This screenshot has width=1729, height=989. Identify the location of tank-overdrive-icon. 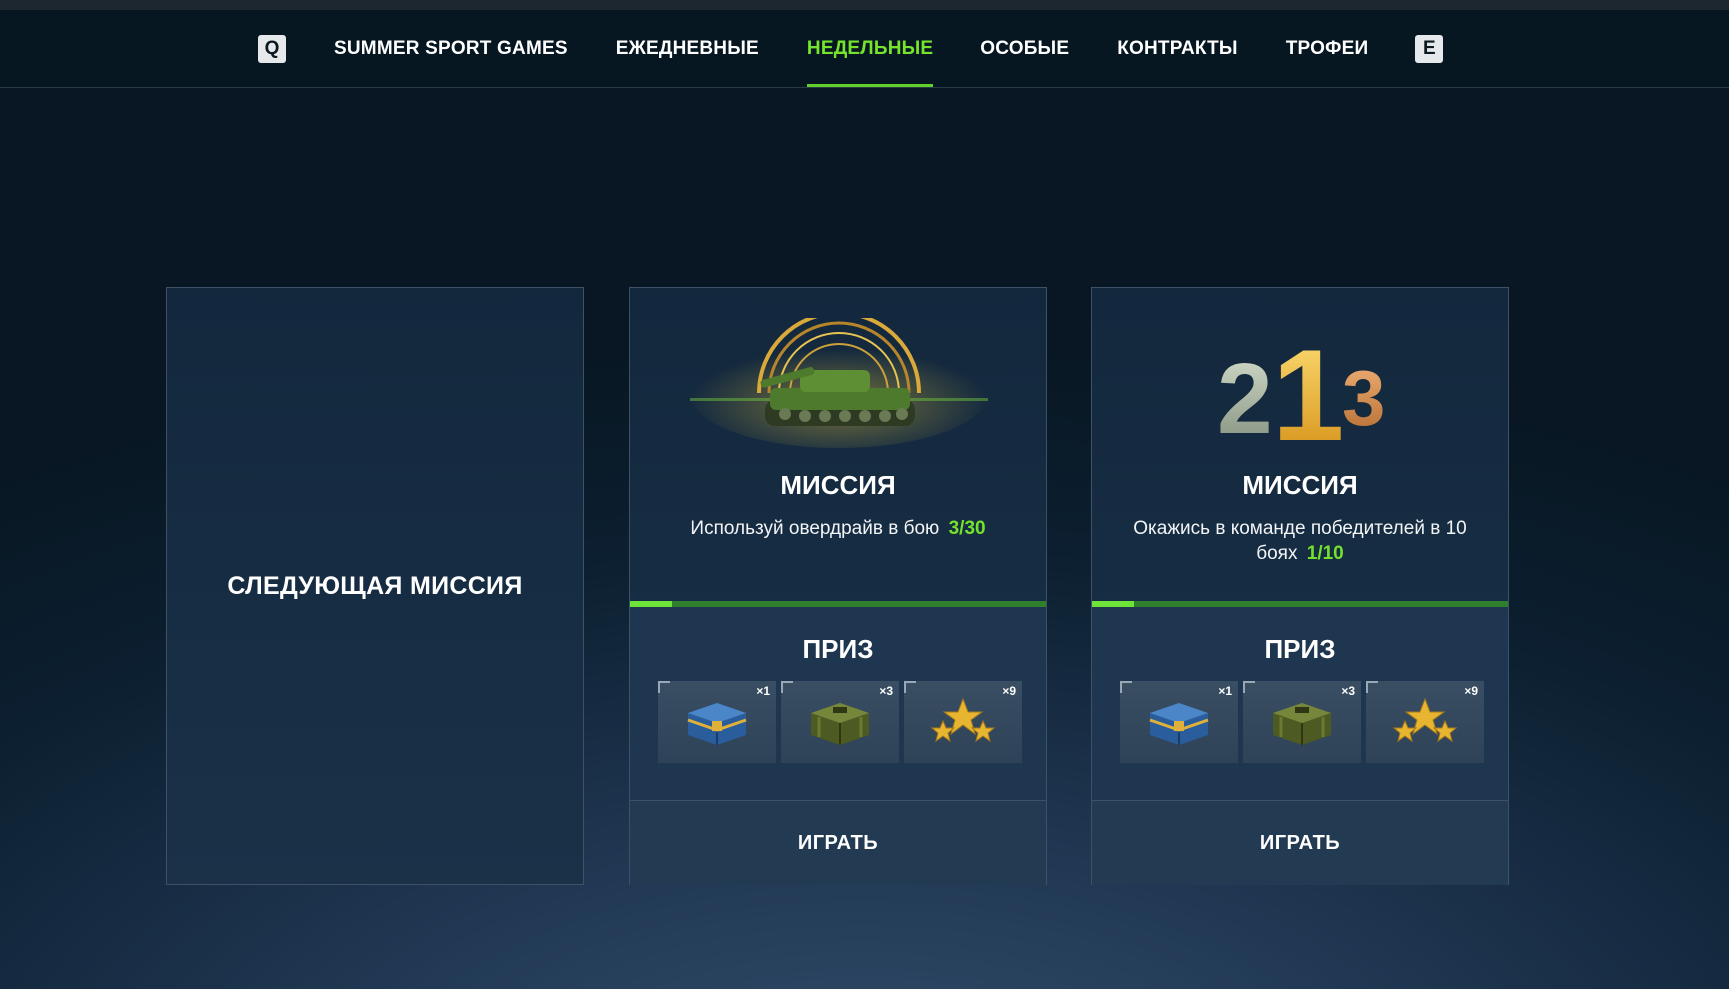
(838, 382).